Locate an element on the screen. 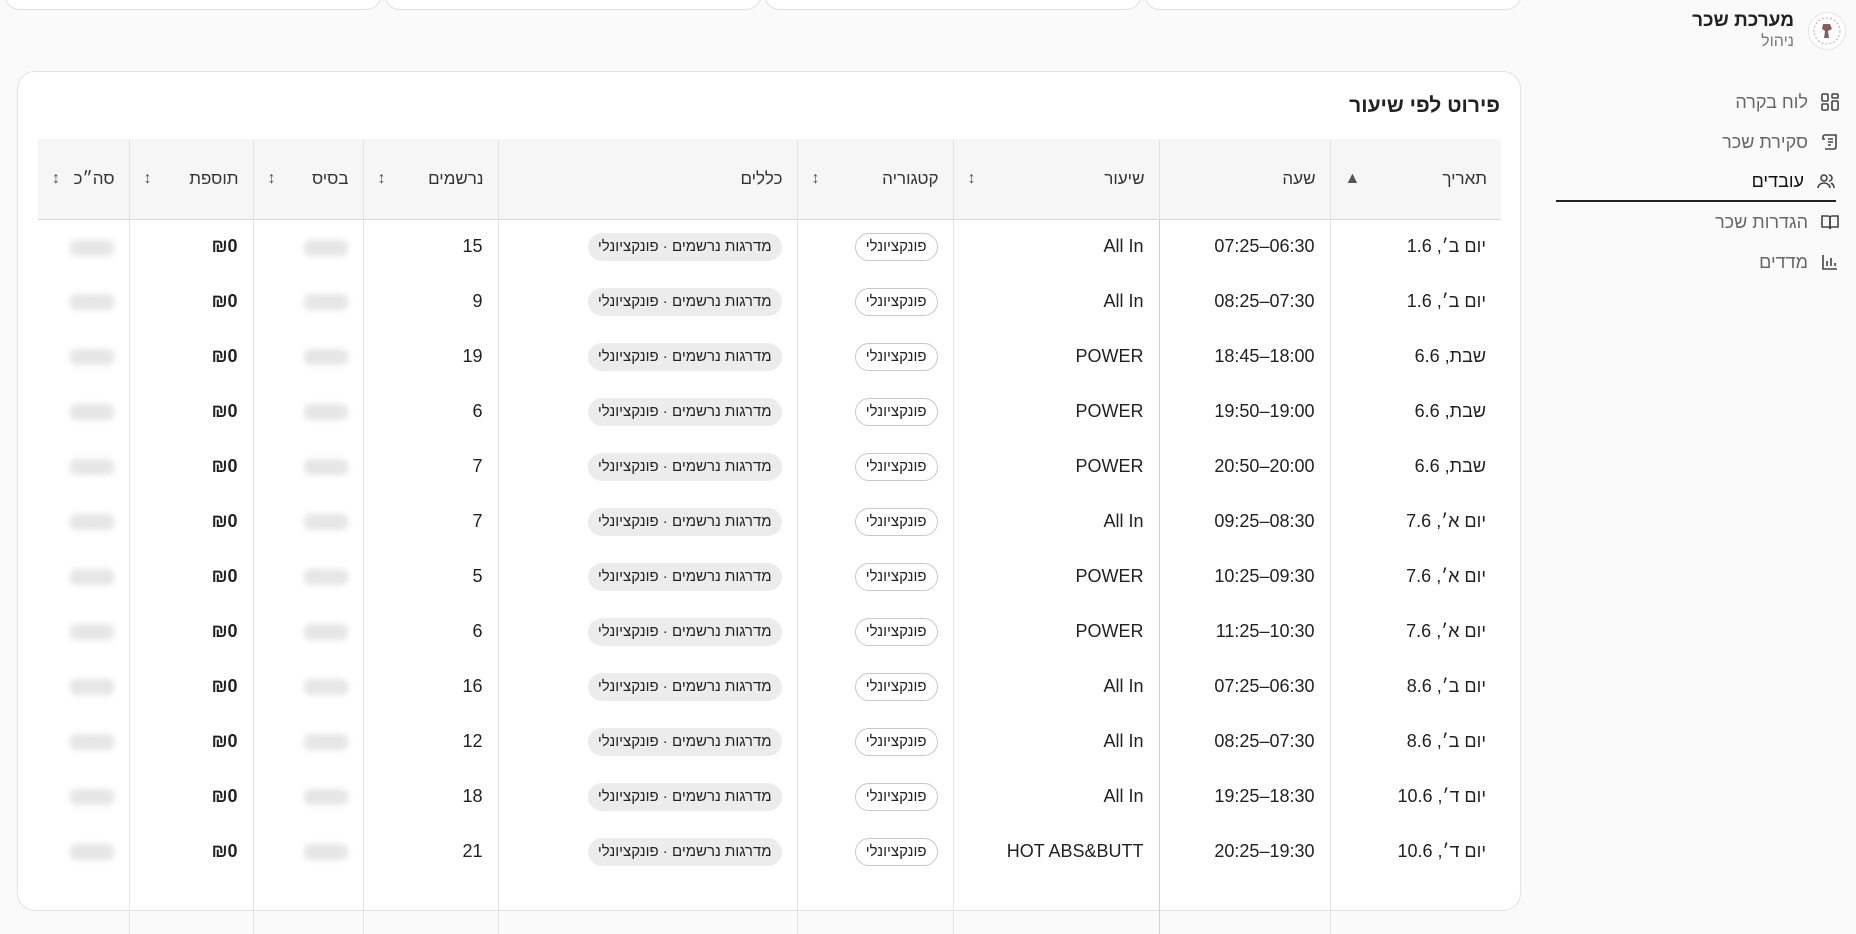  nav-item-payroll-review: סקירת שכר is located at coordinates (1706, 142).